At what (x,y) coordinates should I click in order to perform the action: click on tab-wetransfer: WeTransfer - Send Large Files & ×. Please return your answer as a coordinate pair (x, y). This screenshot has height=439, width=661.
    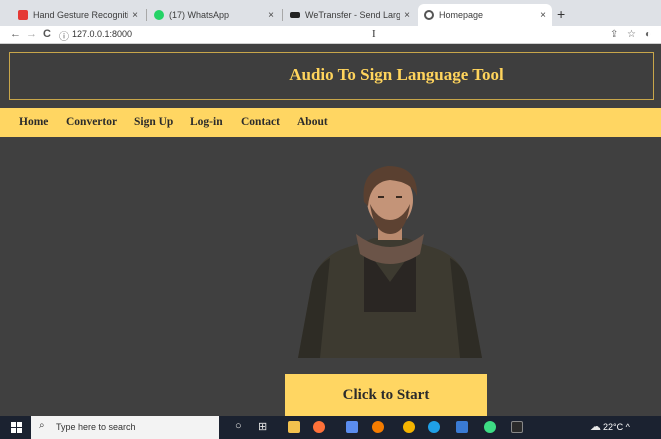
    Looking at the image, I should click on (350, 15).